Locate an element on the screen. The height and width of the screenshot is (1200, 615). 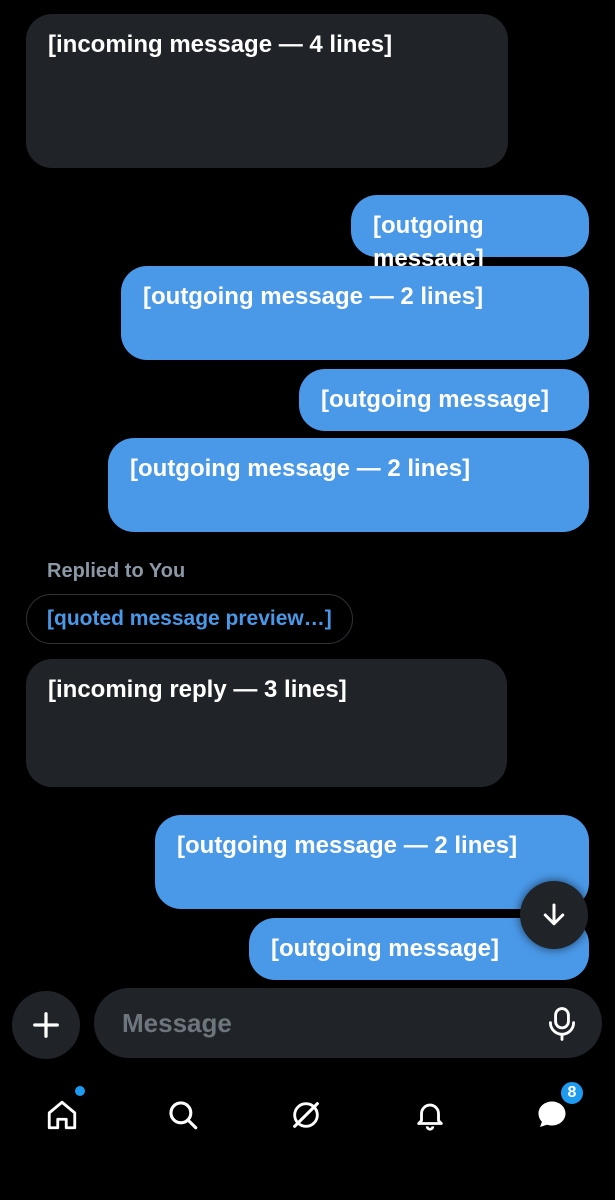
arrow-down-icon is located at coordinates (554, 914).